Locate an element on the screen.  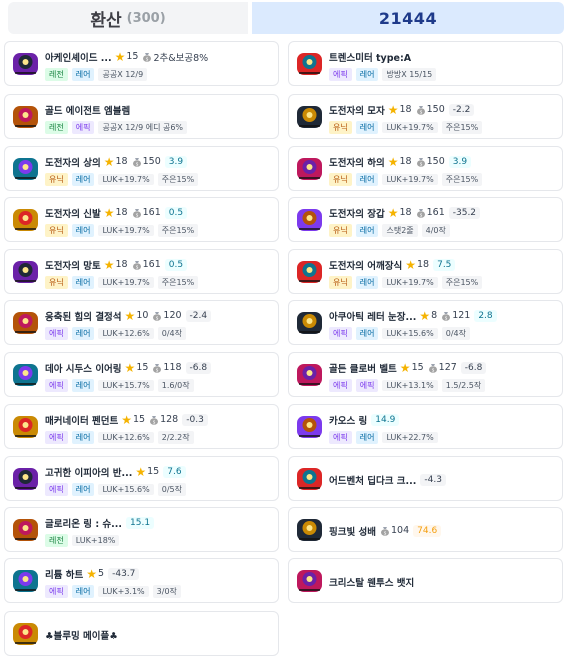
chaos-ring-icon is located at coordinates (309, 426).